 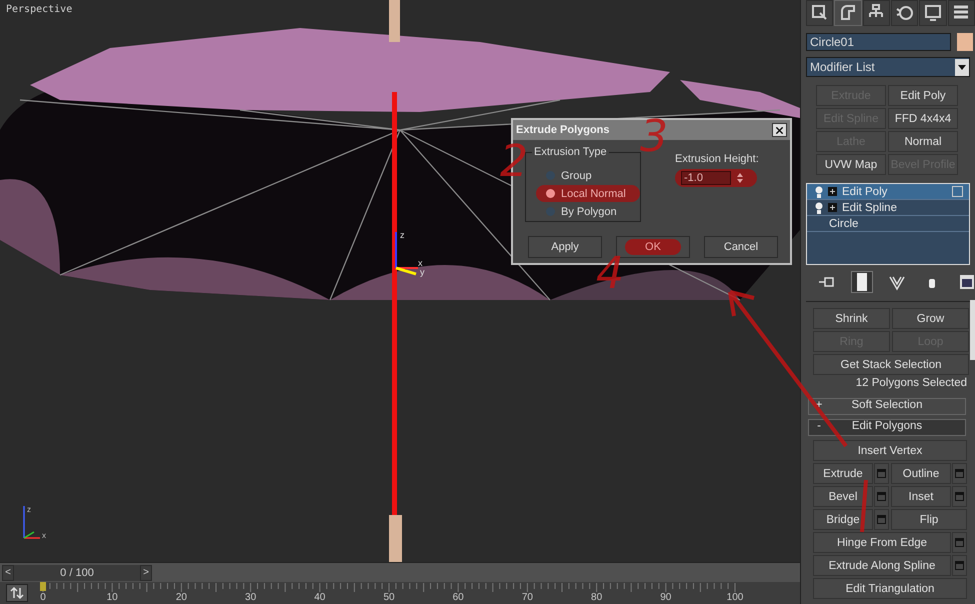 What do you see at coordinates (929, 519) in the screenshot?
I see `edit-polygon-button: Flip` at bounding box center [929, 519].